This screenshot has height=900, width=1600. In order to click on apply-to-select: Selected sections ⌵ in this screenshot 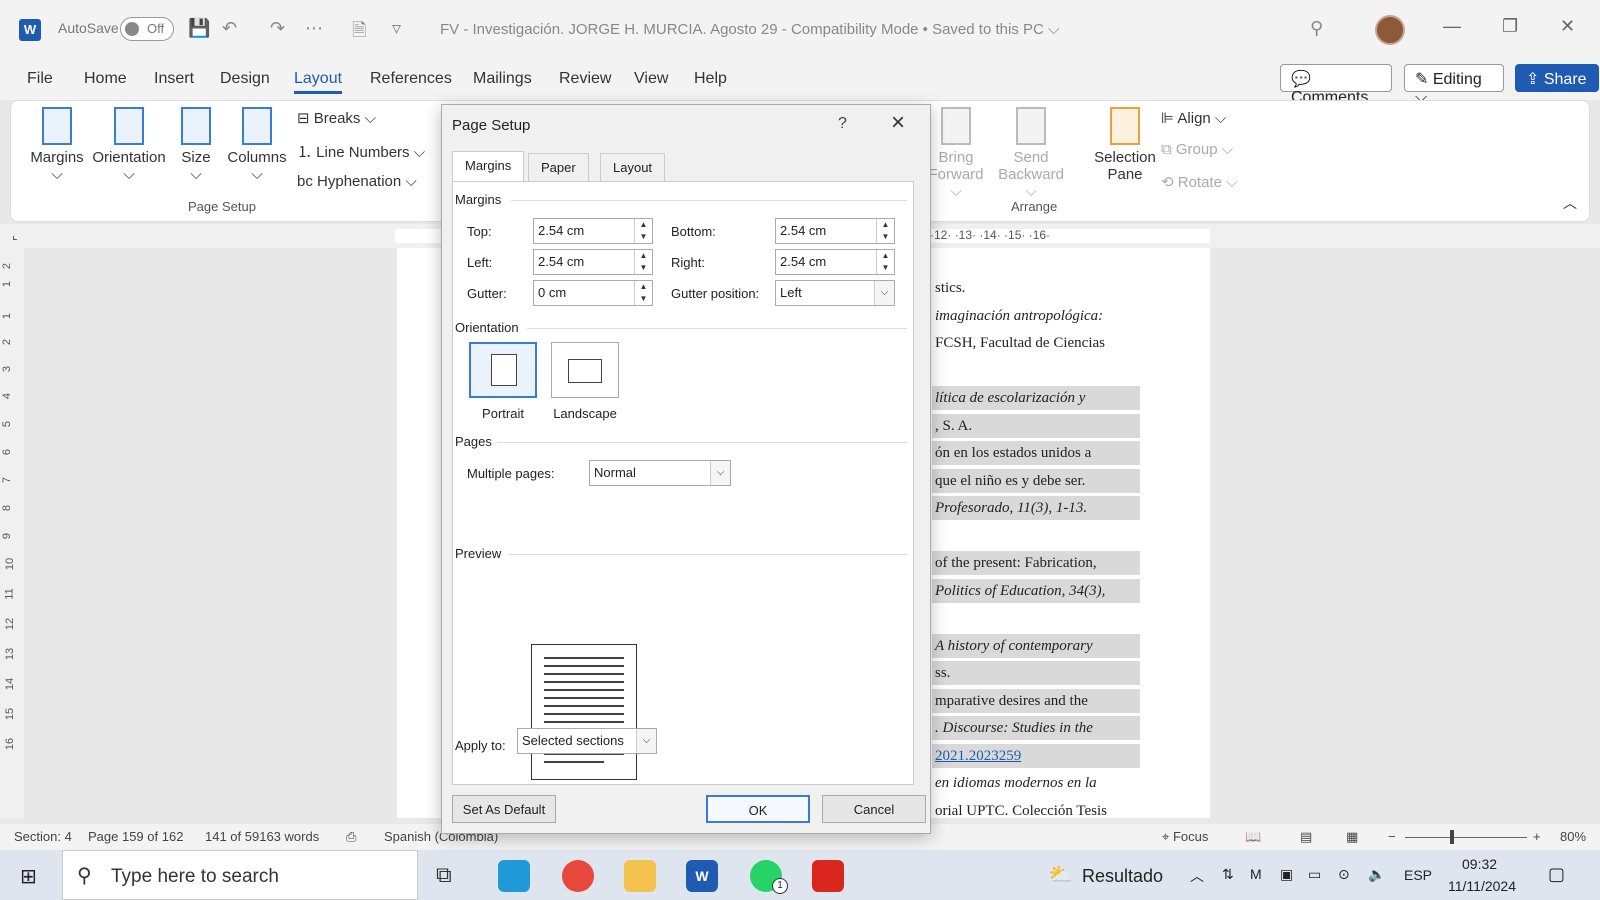, I will do `click(587, 741)`.